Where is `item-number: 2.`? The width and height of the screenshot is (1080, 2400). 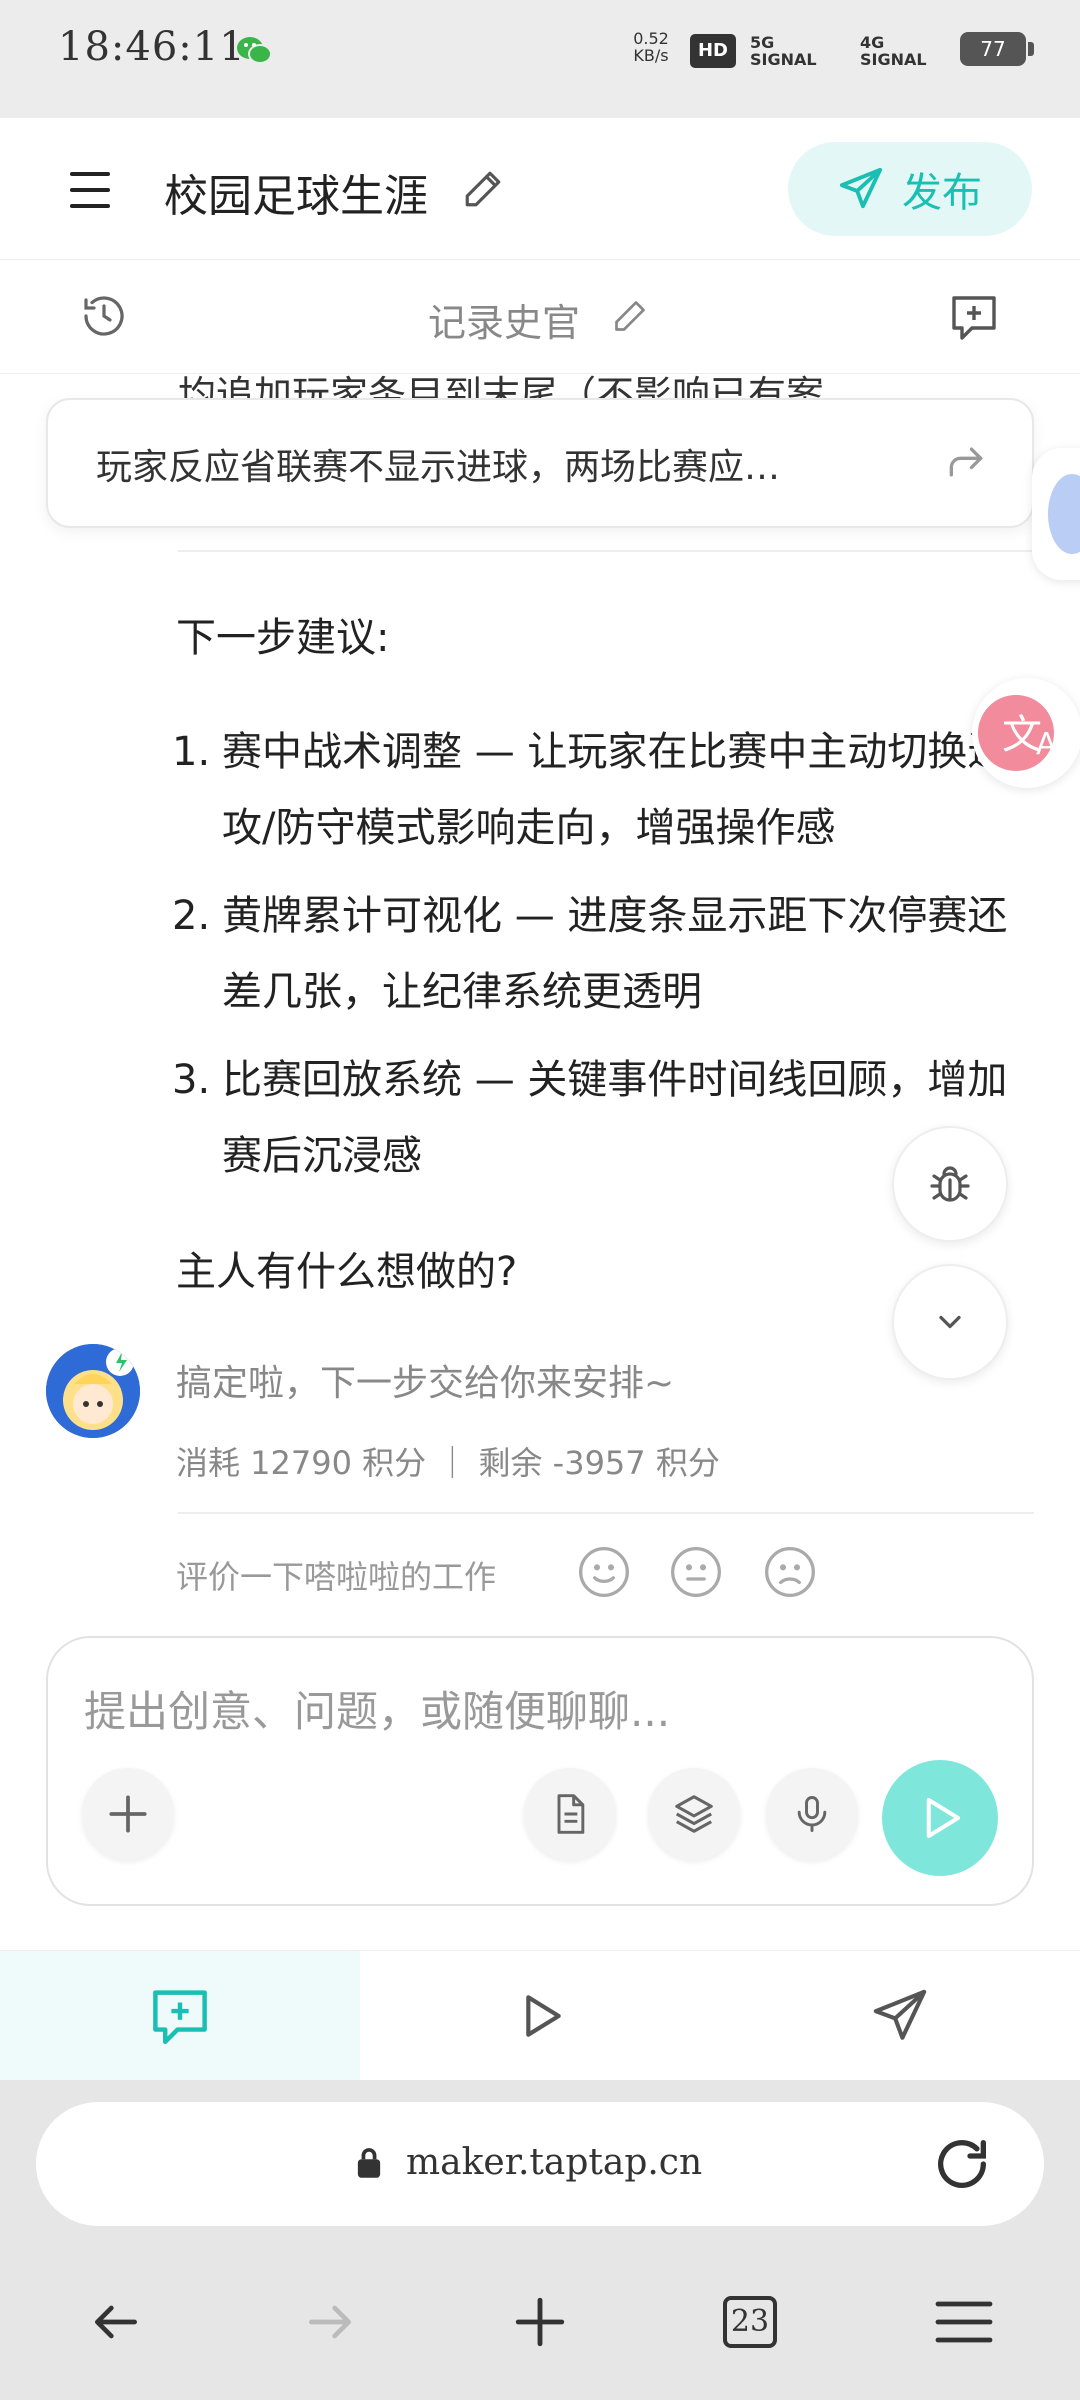
item-number: 2. is located at coordinates (191, 916).